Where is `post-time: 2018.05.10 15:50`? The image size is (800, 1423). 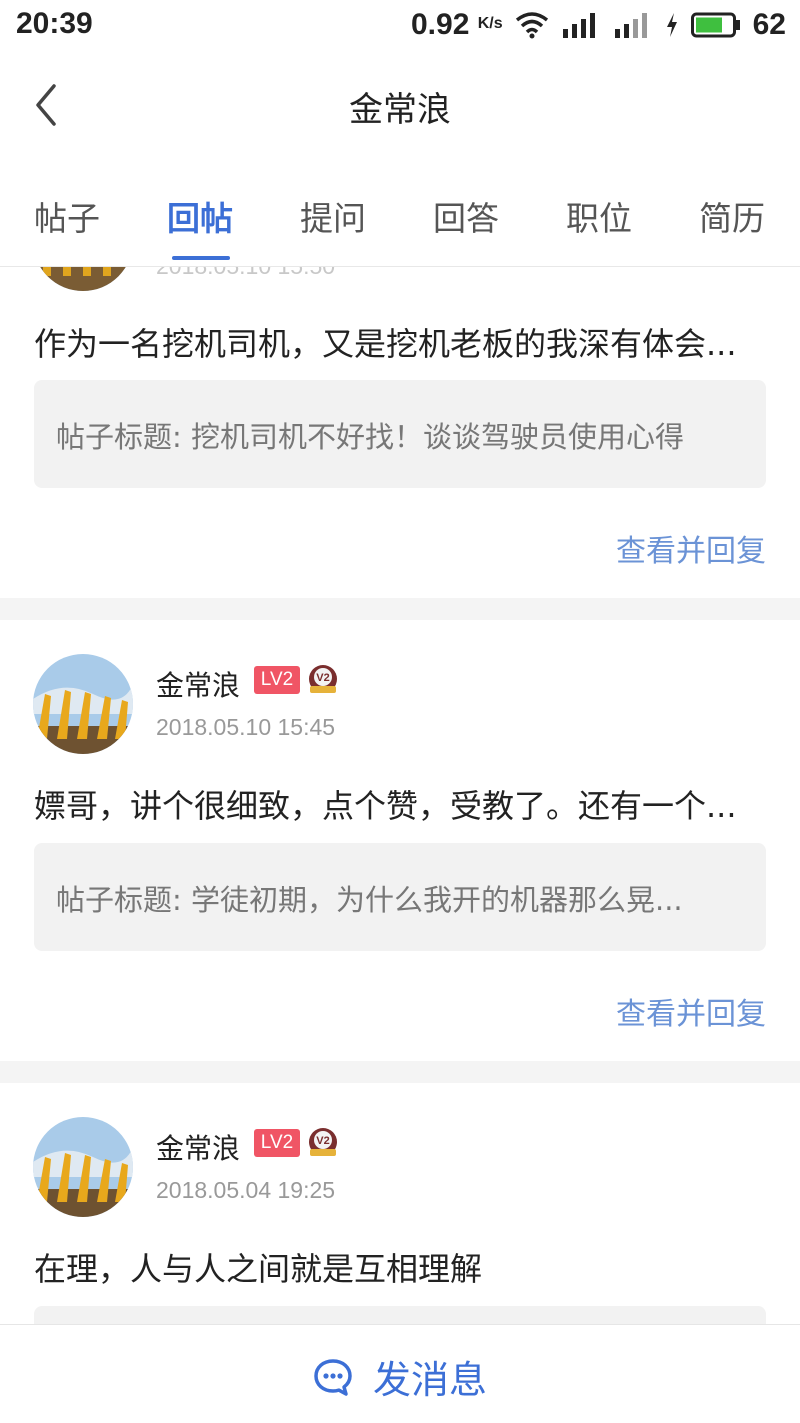 post-time: 2018.05.10 15:50 is located at coordinates (245, 273).